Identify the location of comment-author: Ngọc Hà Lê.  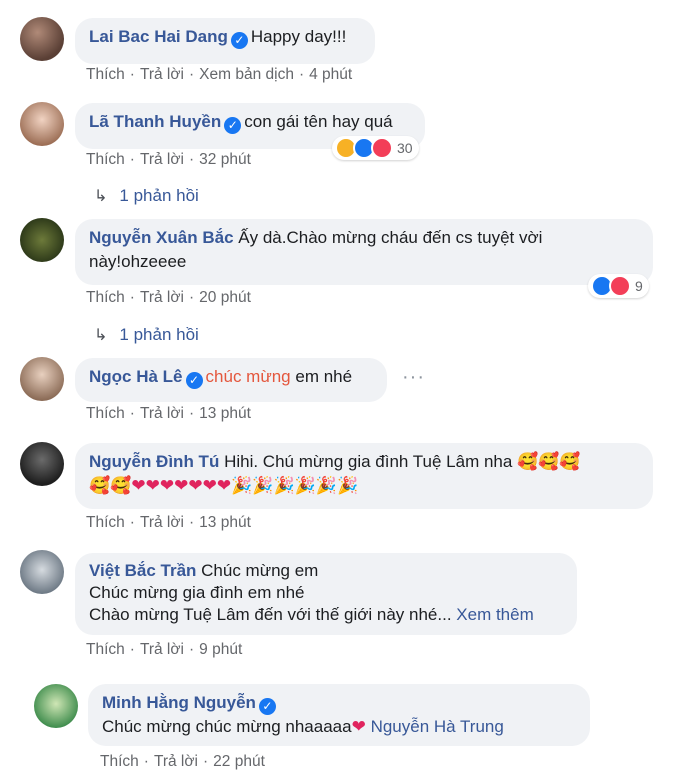
(136, 376).